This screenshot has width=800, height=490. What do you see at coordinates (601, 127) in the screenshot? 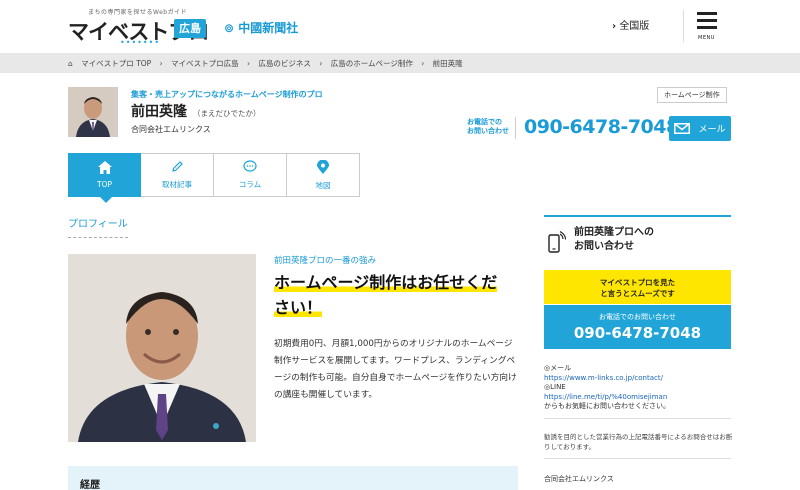
I see `phone-number: 090-6478-7048` at bounding box center [601, 127].